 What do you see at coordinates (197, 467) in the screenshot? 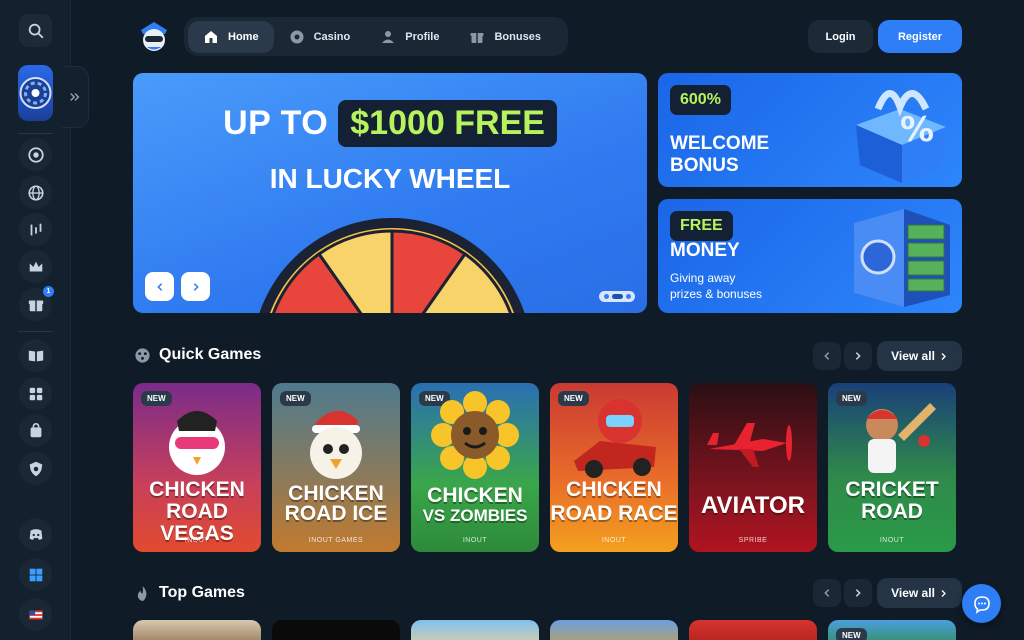
I see `game-card-chicken-road-vegas: NEW CHICKEN ROAD VEGAS INOUT` at bounding box center [197, 467].